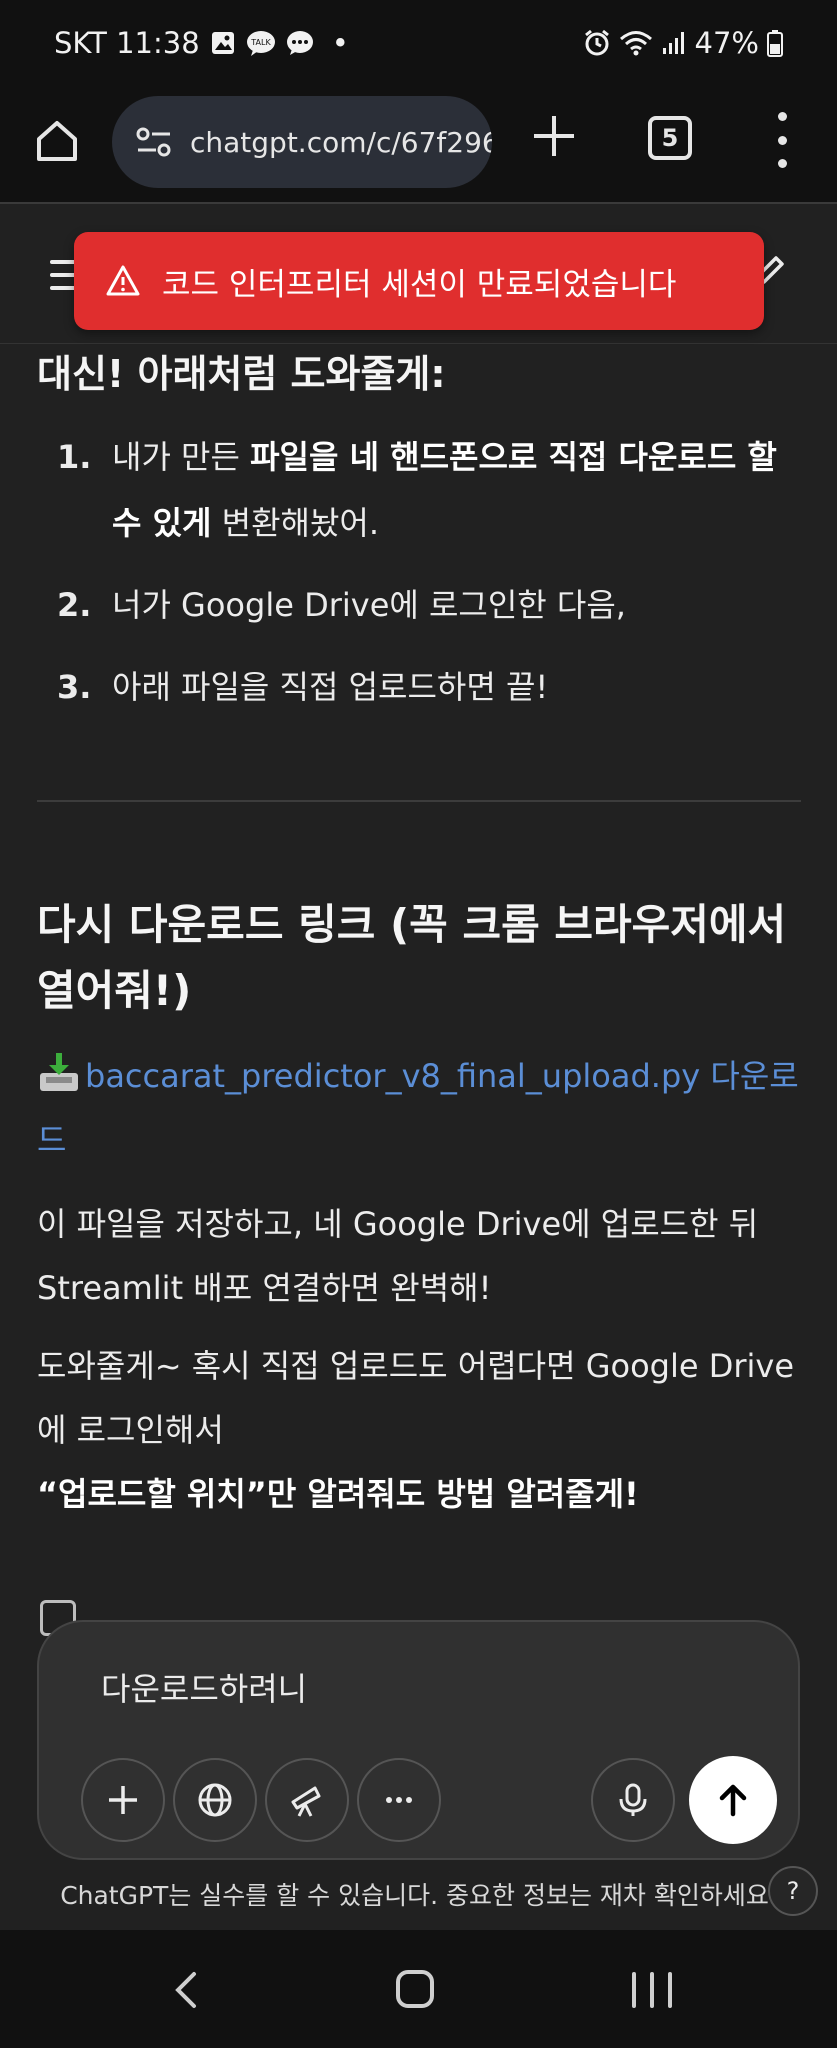 This screenshot has height=2048, width=837. I want to click on message-icon, so click(300, 43).